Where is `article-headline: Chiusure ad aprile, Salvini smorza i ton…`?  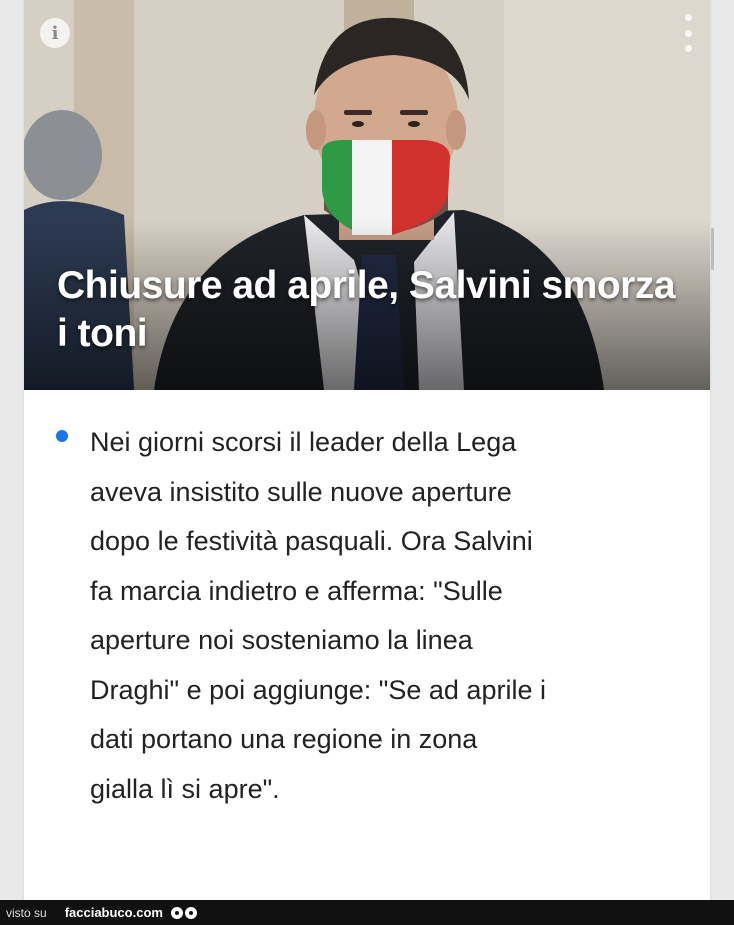 article-headline: Chiusure ad aprile, Salvini smorza i ton… is located at coordinates (367, 310).